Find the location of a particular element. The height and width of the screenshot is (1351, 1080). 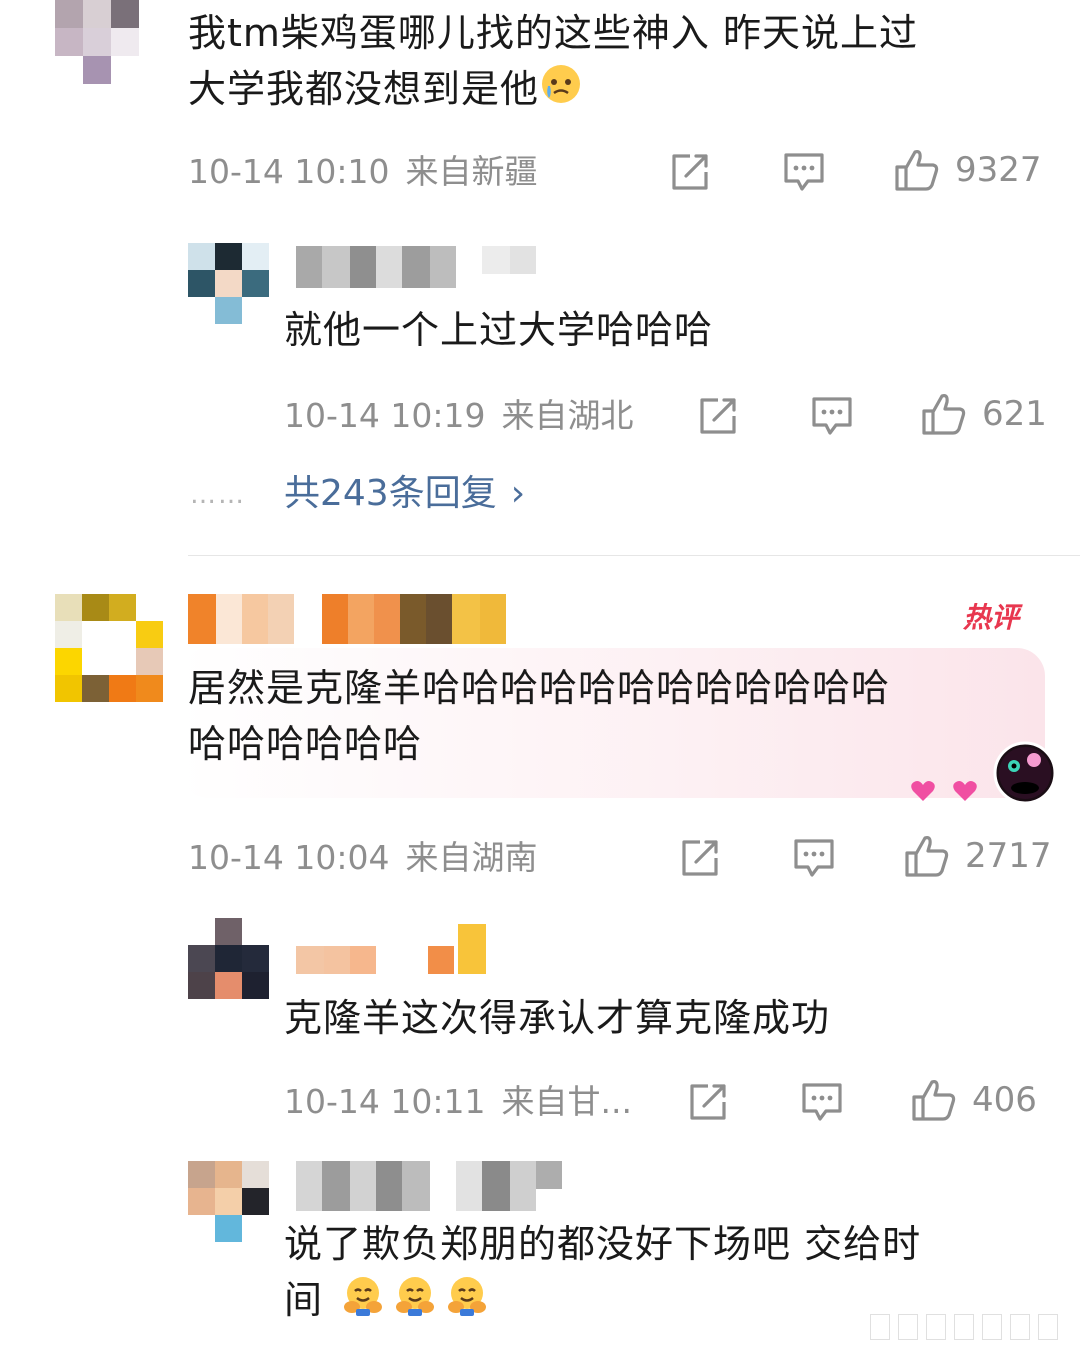

comment-text: 居然是克隆羊哈哈哈哈哈哈哈哈哈哈哈哈 哈哈哈哈哈哈 is located at coordinates (539, 716).